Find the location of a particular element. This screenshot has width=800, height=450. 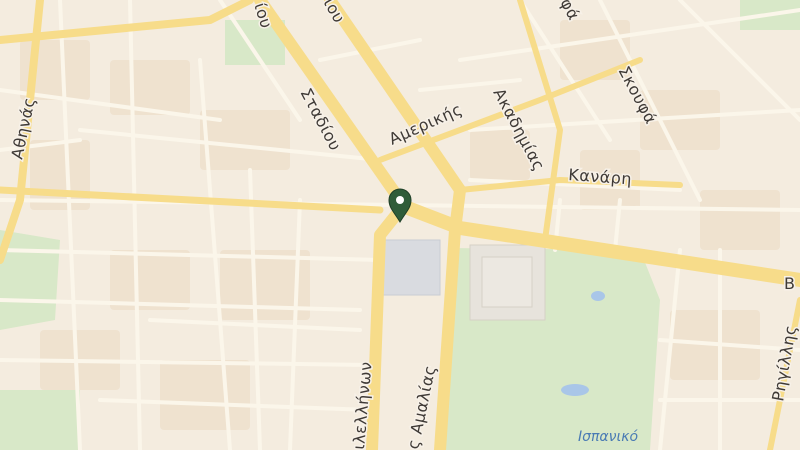

park-bottom-left is located at coordinates (40, 420).